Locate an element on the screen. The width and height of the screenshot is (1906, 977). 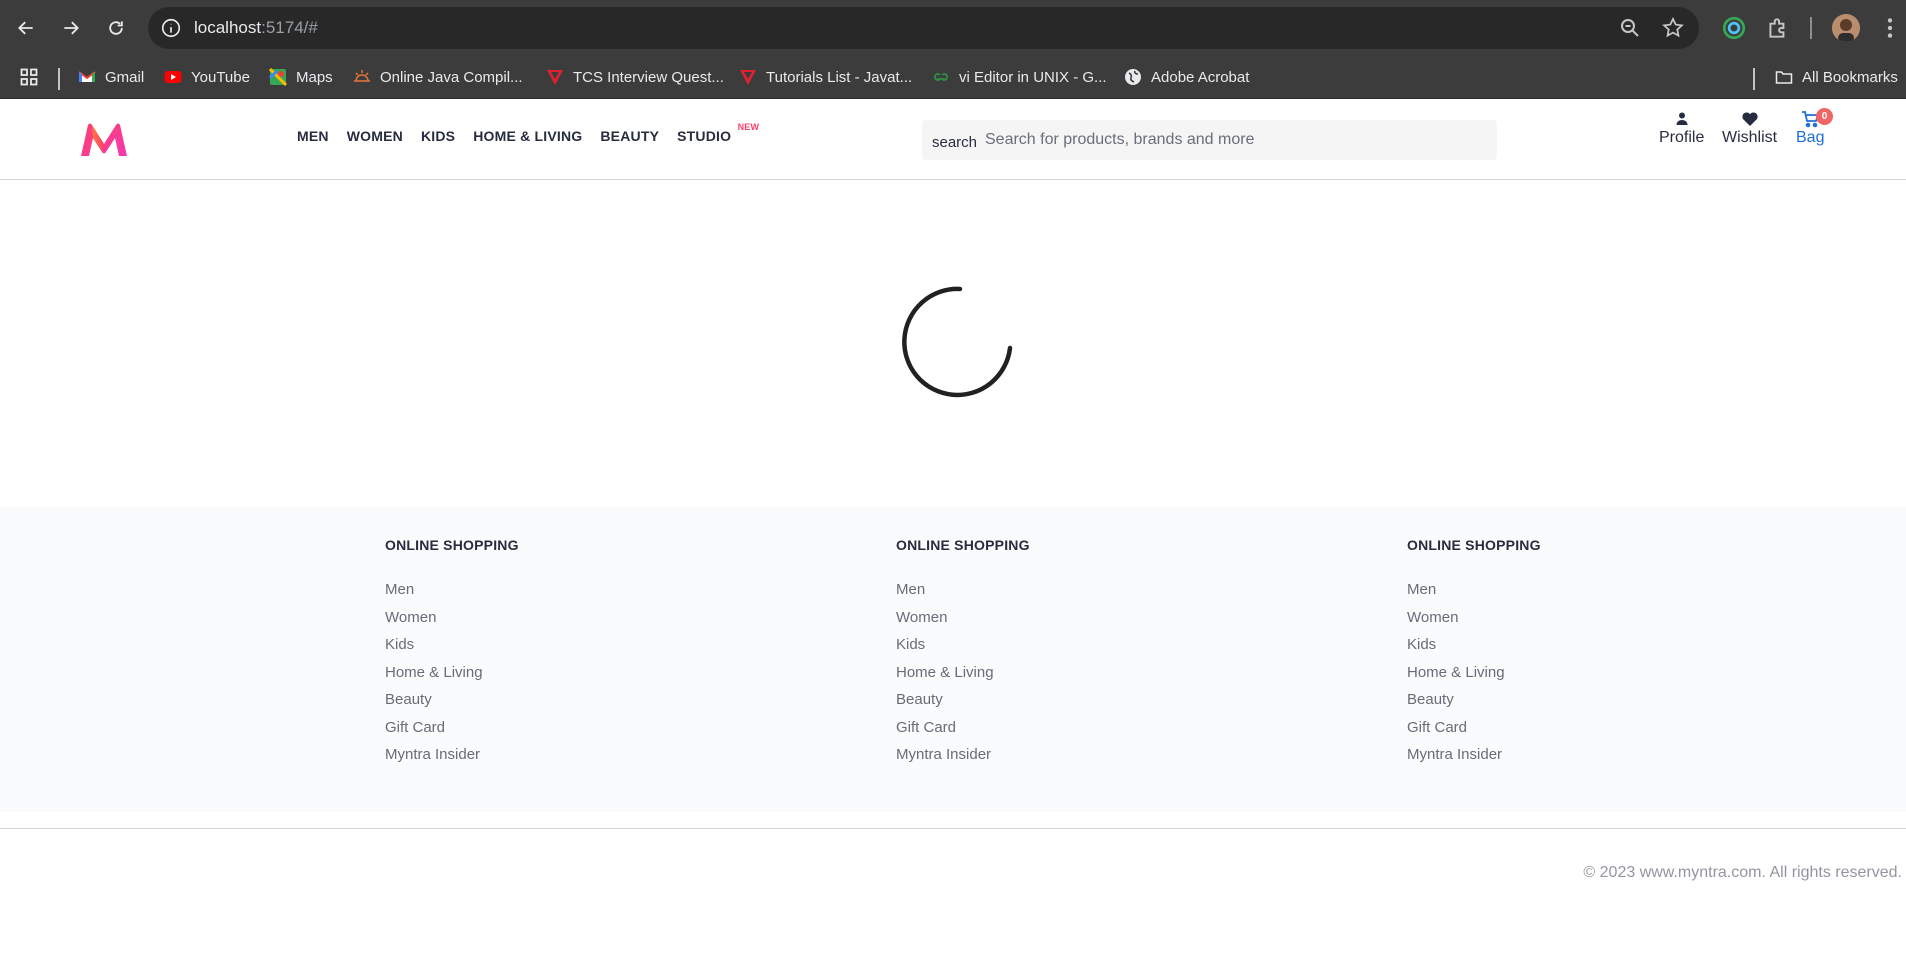
bookmark-label: YouTube is located at coordinates (220, 77).